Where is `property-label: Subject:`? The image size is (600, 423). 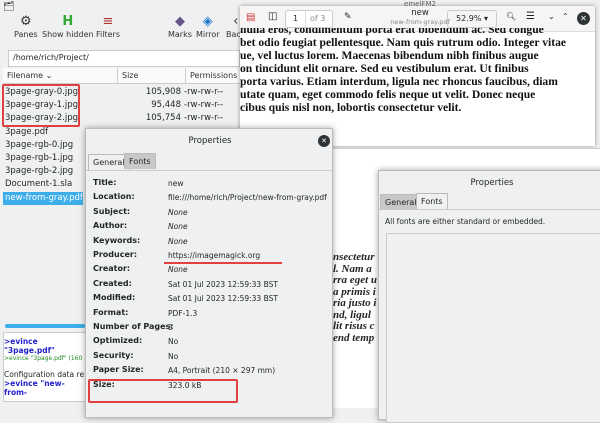 property-label: Subject: is located at coordinates (112, 211).